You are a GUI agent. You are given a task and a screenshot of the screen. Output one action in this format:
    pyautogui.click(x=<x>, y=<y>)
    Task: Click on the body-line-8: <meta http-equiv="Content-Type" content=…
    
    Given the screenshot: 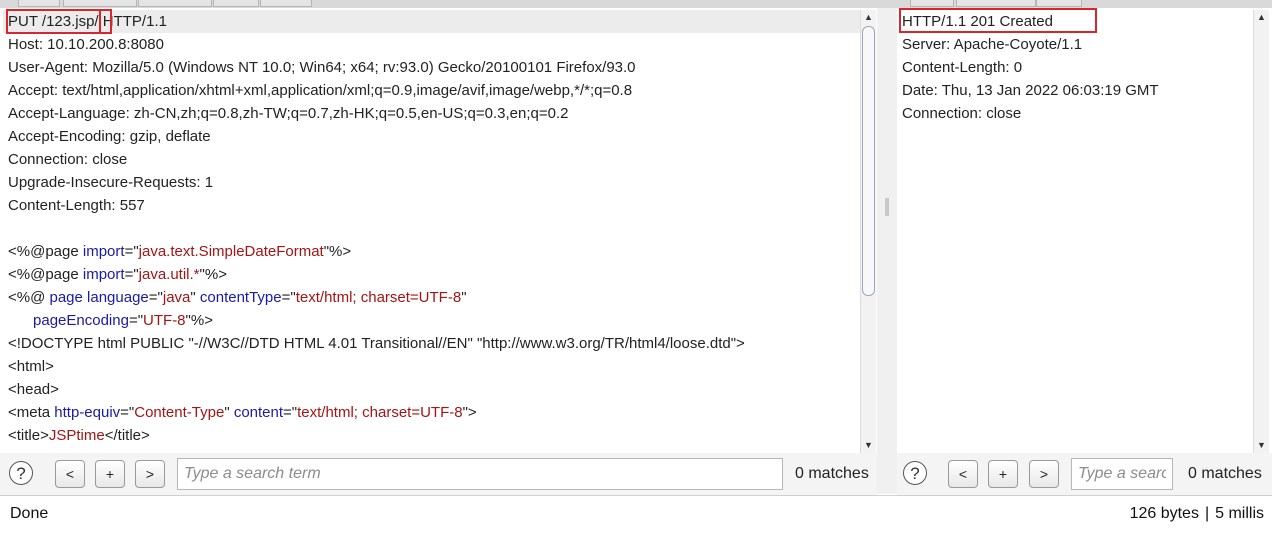 What is the action you would take?
    pyautogui.click(x=242, y=412)
    